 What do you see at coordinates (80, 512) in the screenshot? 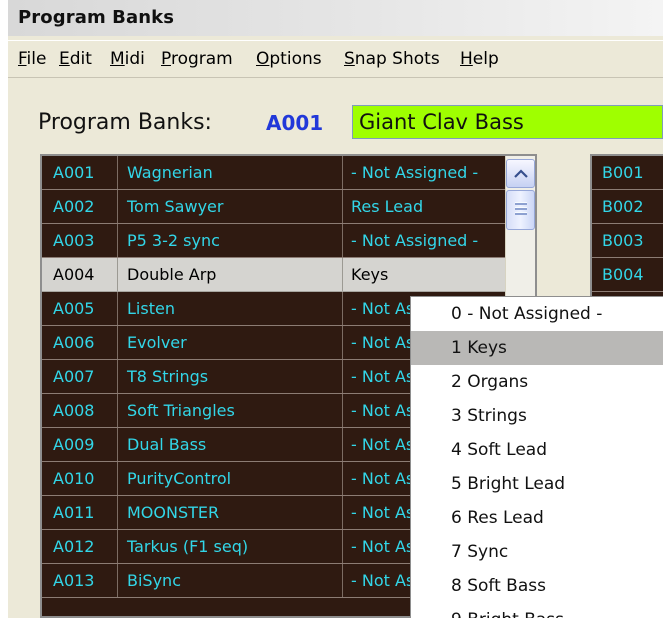
I see `program-code: A011` at bounding box center [80, 512].